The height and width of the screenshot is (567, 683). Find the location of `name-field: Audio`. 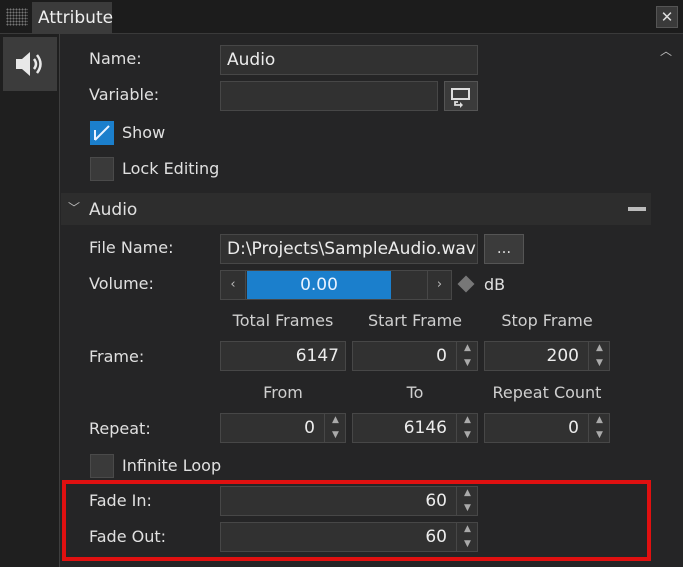

name-field: Audio is located at coordinates (349, 60).